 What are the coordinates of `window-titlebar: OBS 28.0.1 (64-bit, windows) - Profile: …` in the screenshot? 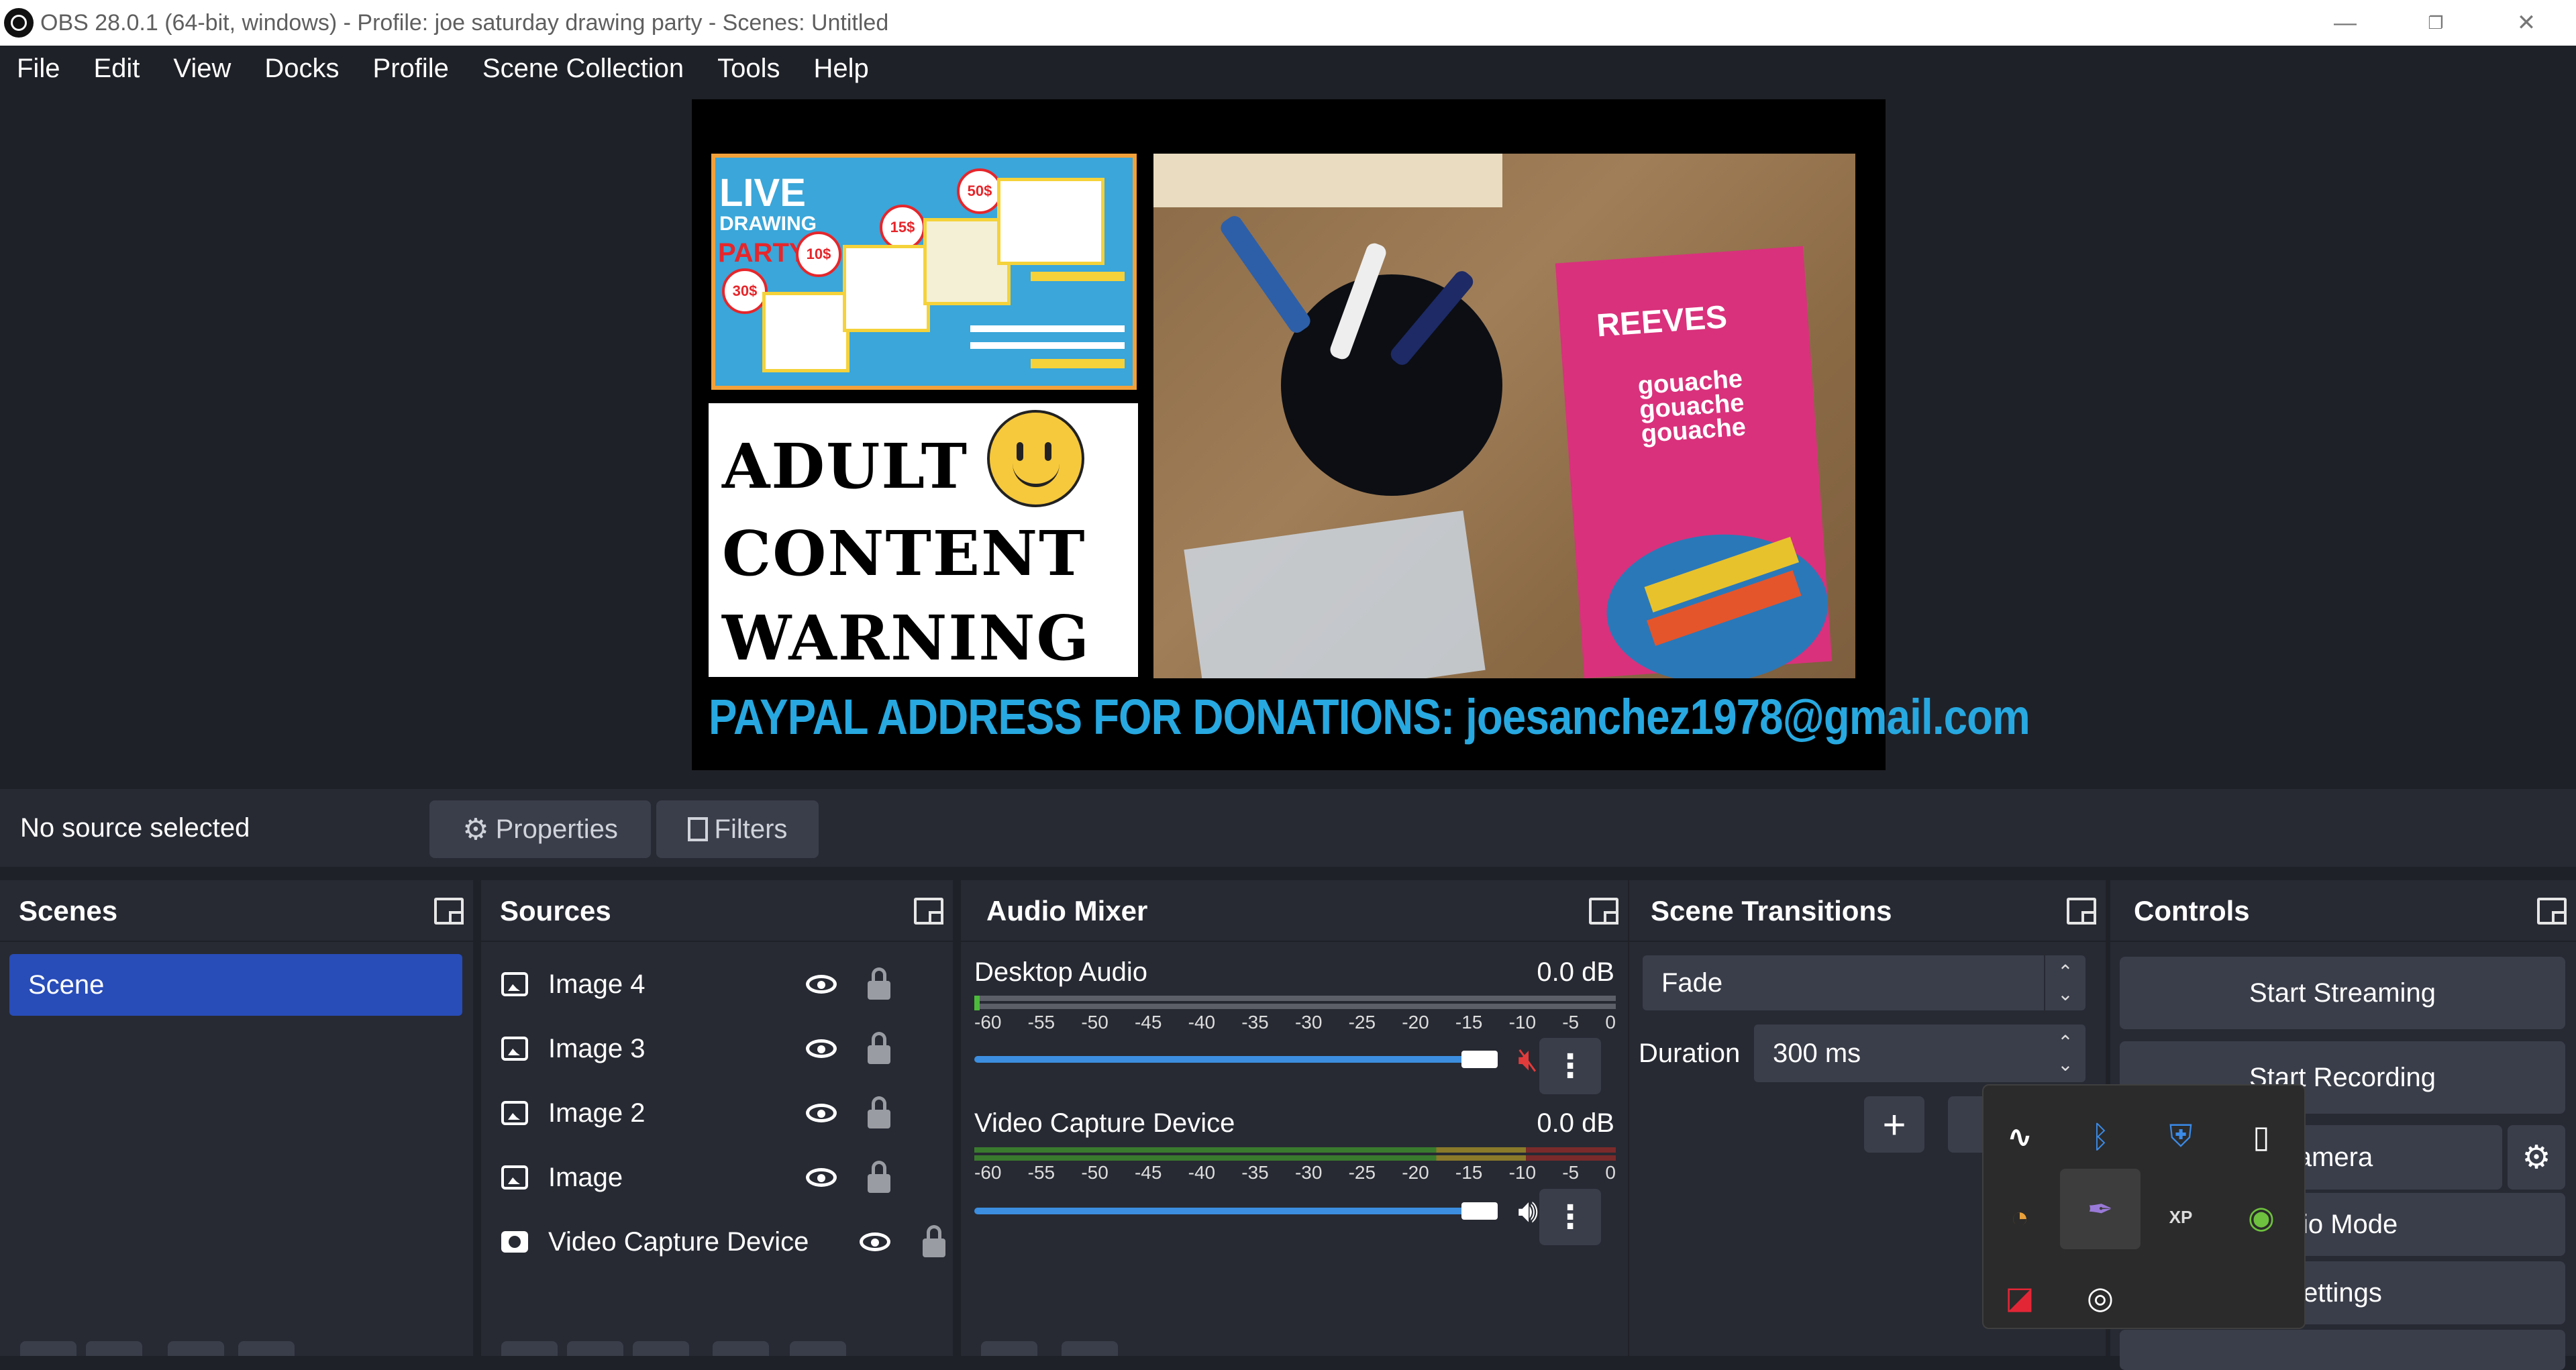 It's located at (1288, 23).